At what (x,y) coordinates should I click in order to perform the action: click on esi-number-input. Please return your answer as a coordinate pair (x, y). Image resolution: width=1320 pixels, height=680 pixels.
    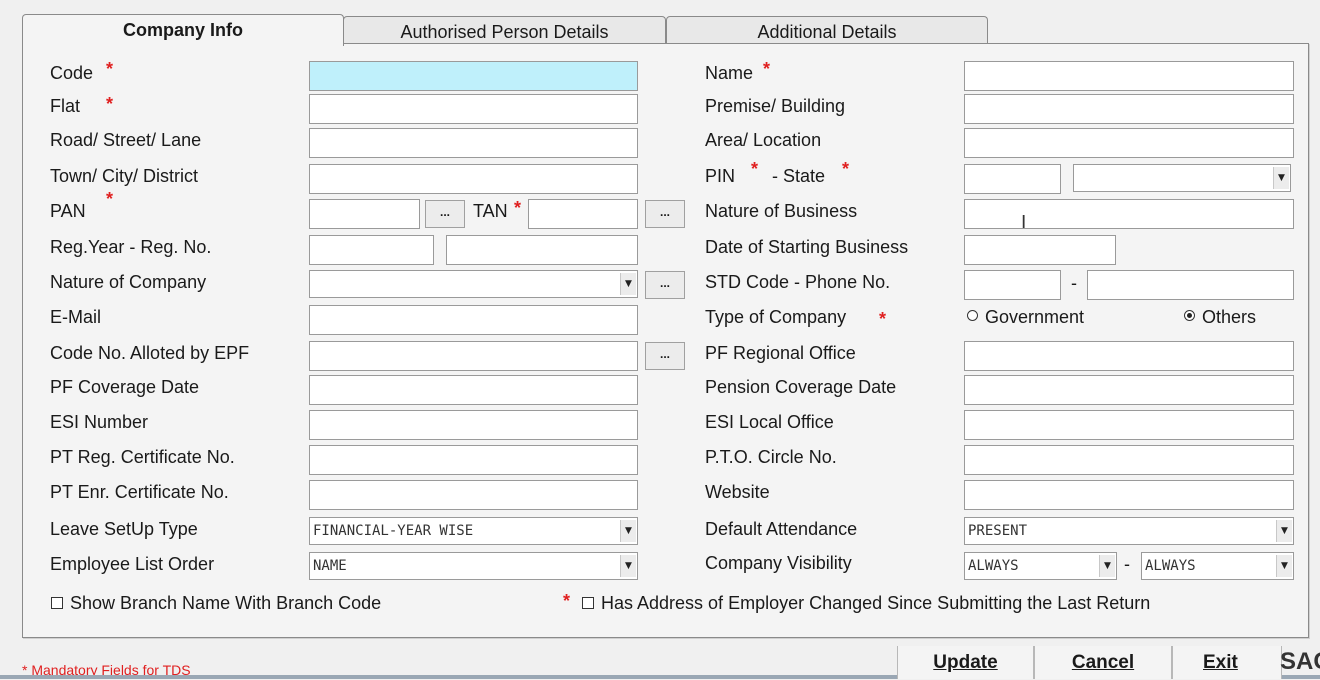
    Looking at the image, I should click on (473, 425).